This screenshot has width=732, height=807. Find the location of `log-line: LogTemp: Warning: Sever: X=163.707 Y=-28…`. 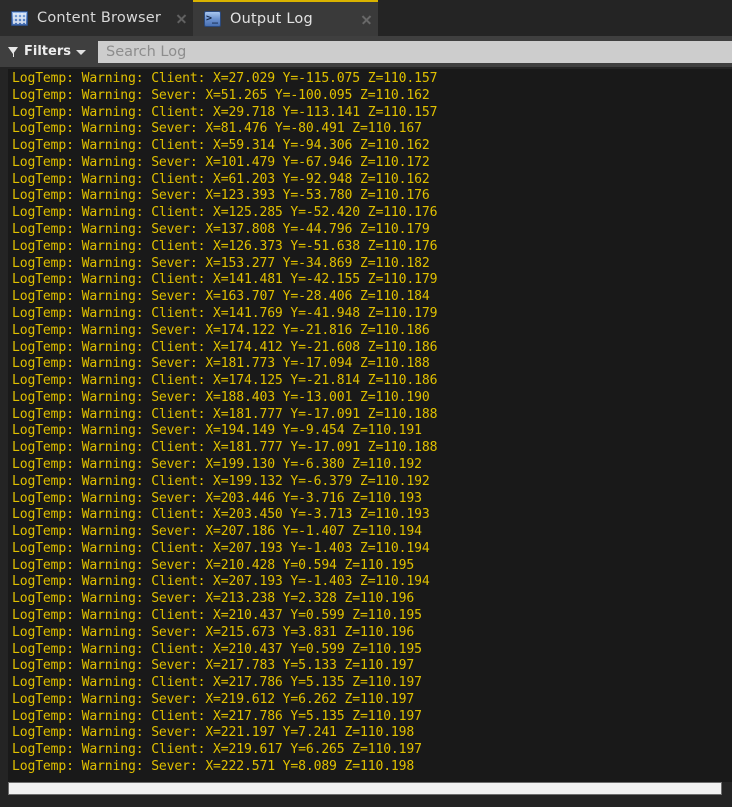

log-line: LogTemp: Warning: Sever: X=163.707 Y=-28… is located at coordinates (221, 297).